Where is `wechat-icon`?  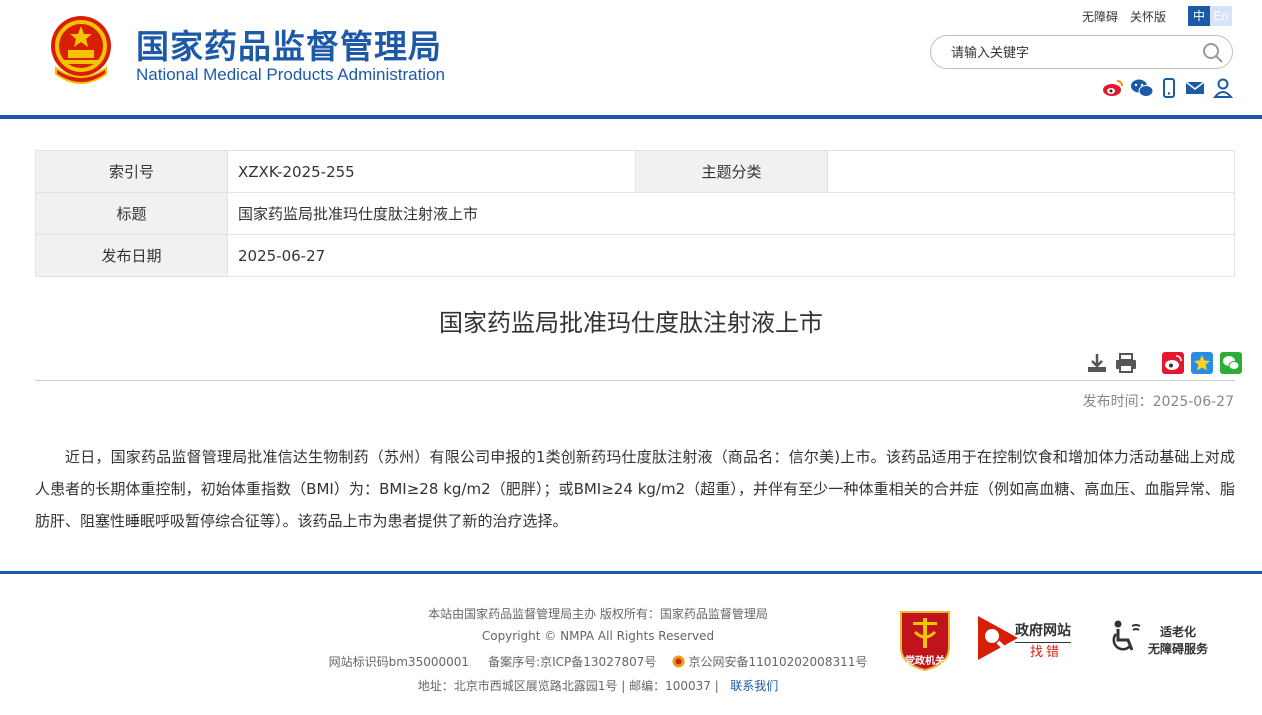
wechat-icon is located at coordinates (1142, 88).